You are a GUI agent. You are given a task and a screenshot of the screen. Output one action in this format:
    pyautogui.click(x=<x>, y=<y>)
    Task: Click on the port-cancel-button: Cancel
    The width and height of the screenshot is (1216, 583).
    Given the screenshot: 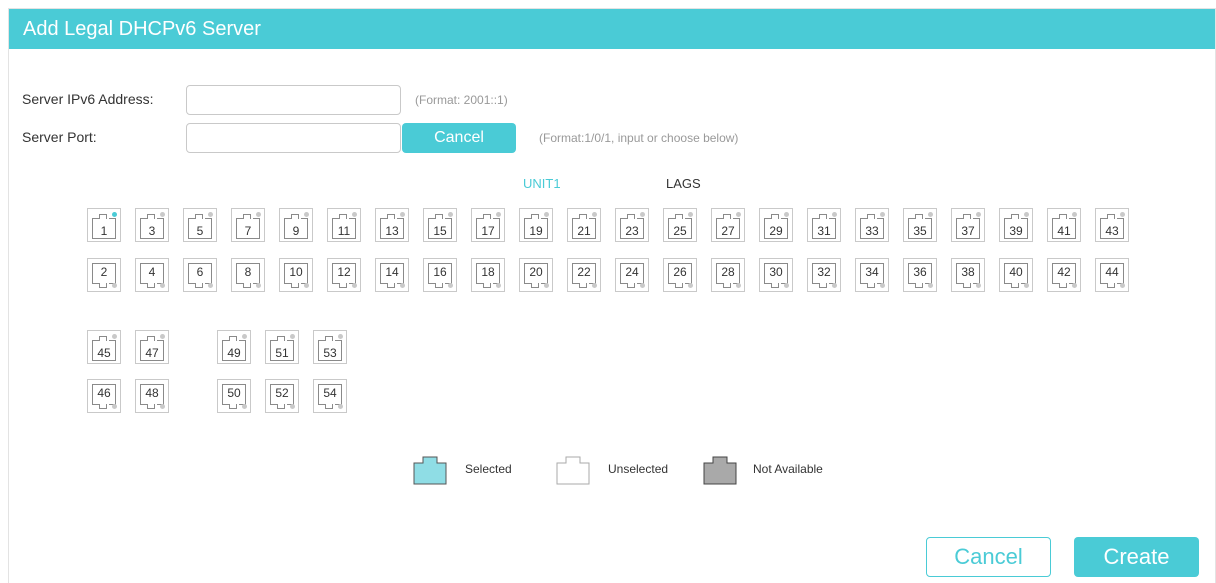 What is the action you would take?
    pyautogui.click(x=459, y=138)
    